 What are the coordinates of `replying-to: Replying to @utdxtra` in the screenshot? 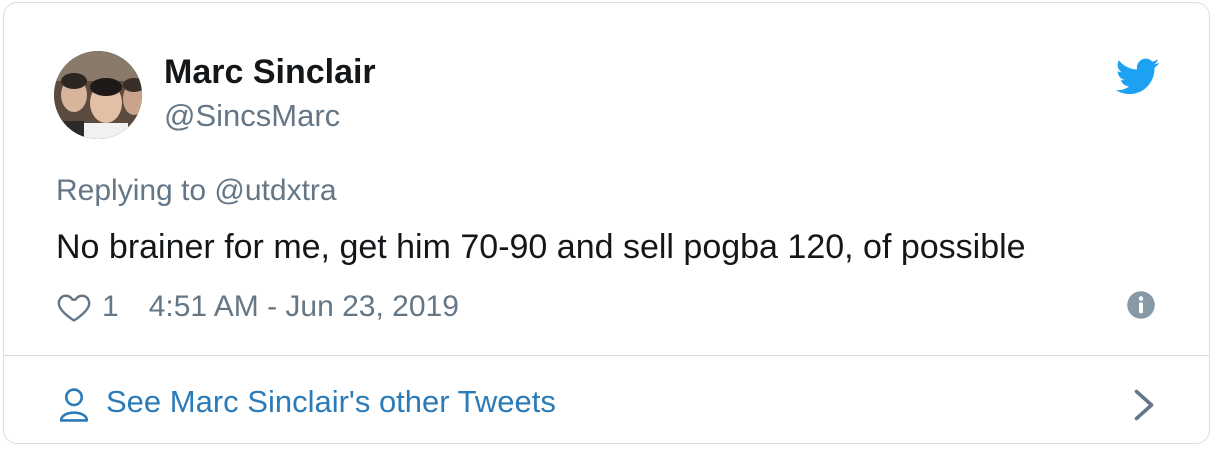 It's located at (196, 191).